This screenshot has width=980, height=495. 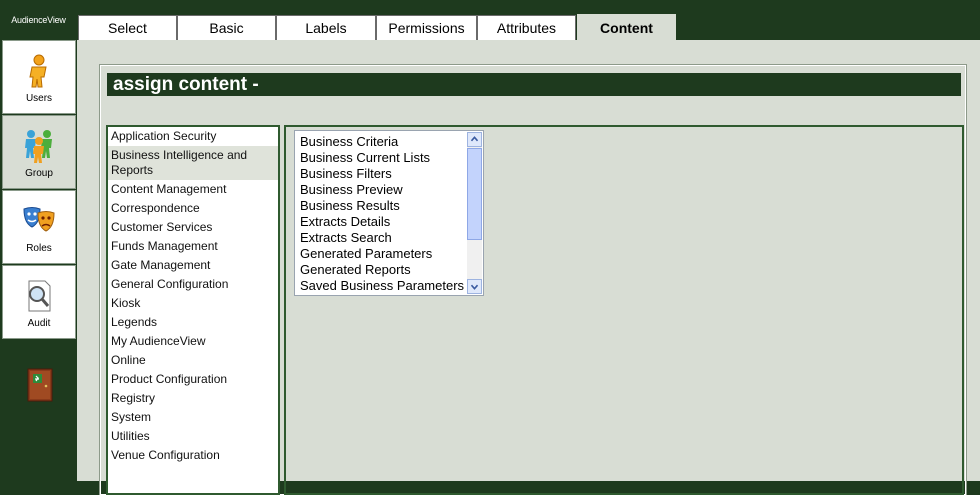 I want to click on magnifier-document-icon, so click(x=39, y=296).